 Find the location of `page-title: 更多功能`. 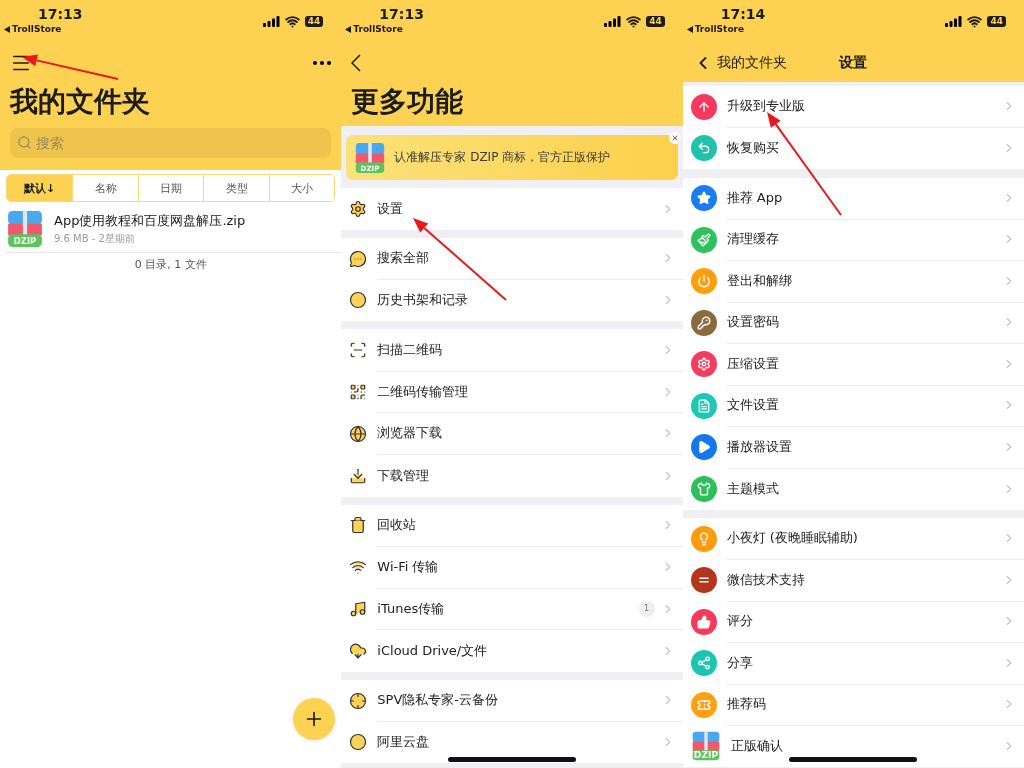

page-title: 更多功能 is located at coordinates (408, 102).